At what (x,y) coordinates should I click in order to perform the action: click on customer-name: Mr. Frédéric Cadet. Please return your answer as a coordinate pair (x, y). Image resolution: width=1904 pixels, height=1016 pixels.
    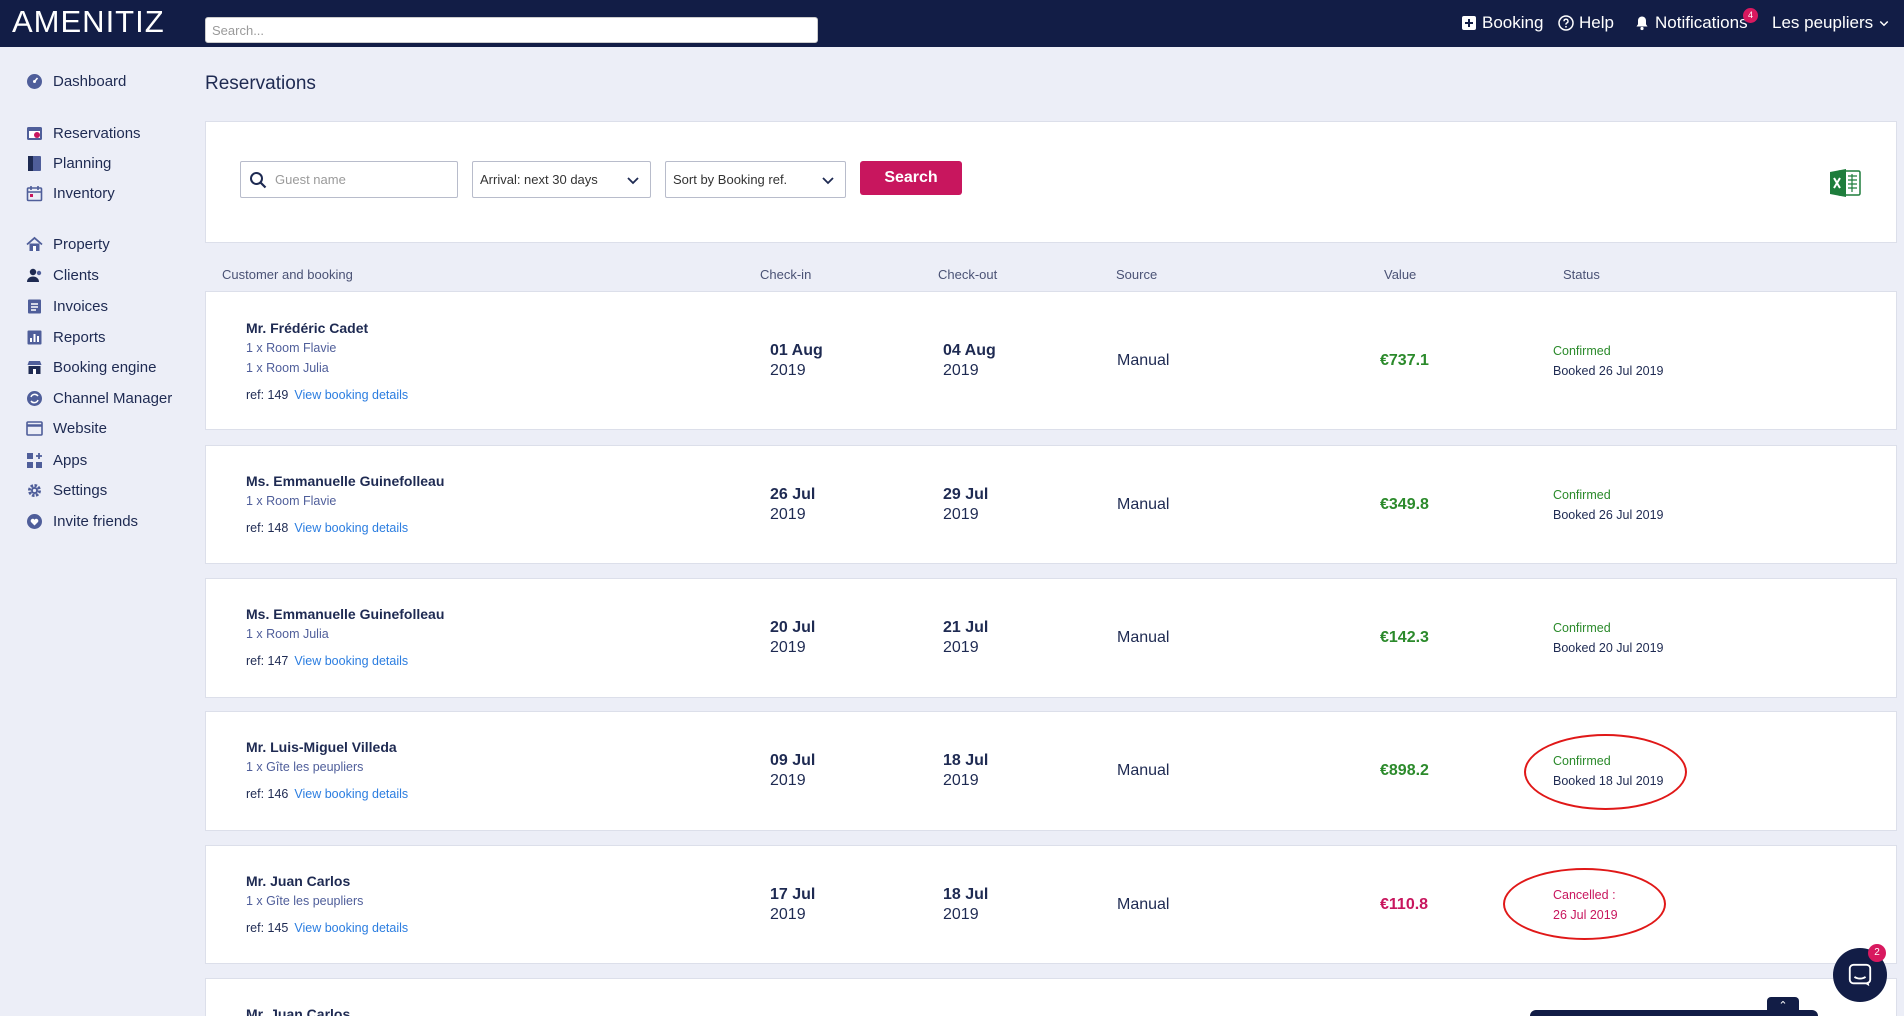
    Looking at the image, I should click on (307, 328).